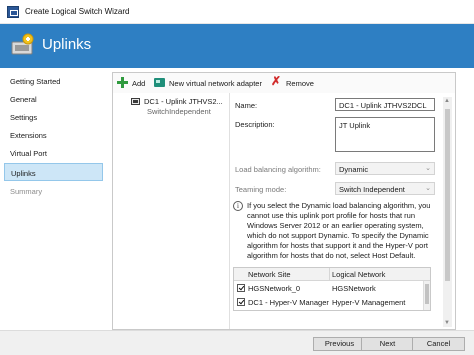 The height and width of the screenshot is (355, 474). Describe the element at coordinates (447, 195) in the screenshot. I see `scrollbar-thumb` at that location.